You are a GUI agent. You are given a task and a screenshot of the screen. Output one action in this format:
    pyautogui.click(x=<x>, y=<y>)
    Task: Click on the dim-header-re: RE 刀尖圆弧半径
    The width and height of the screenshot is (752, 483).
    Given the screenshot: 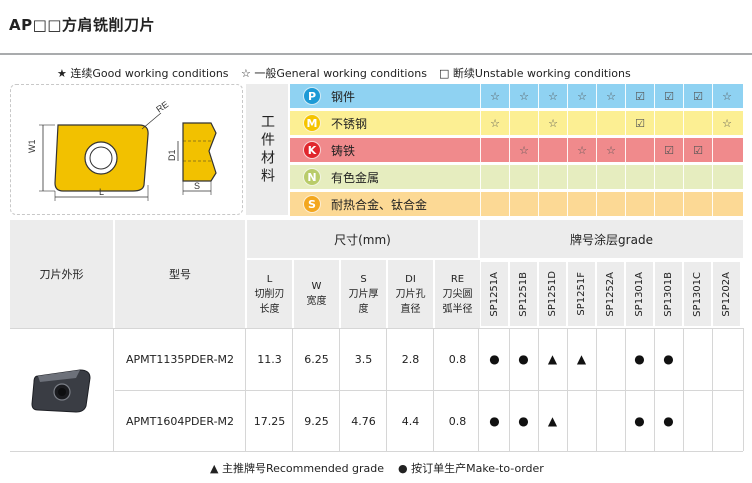 What is the action you would take?
    pyautogui.click(x=457, y=294)
    